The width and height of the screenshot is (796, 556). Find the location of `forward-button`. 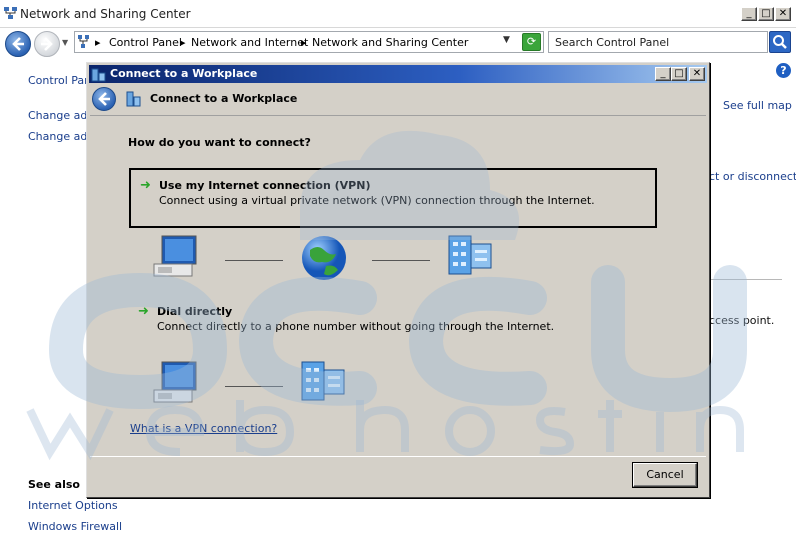

forward-button is located at coordinates (47, 44).